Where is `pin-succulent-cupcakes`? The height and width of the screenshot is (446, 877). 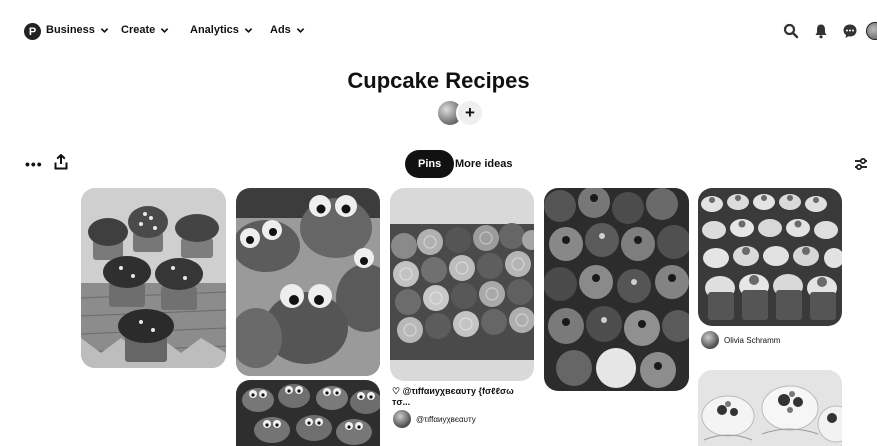 pin-succulent-cupcakes is located at coordinates (153, 278).